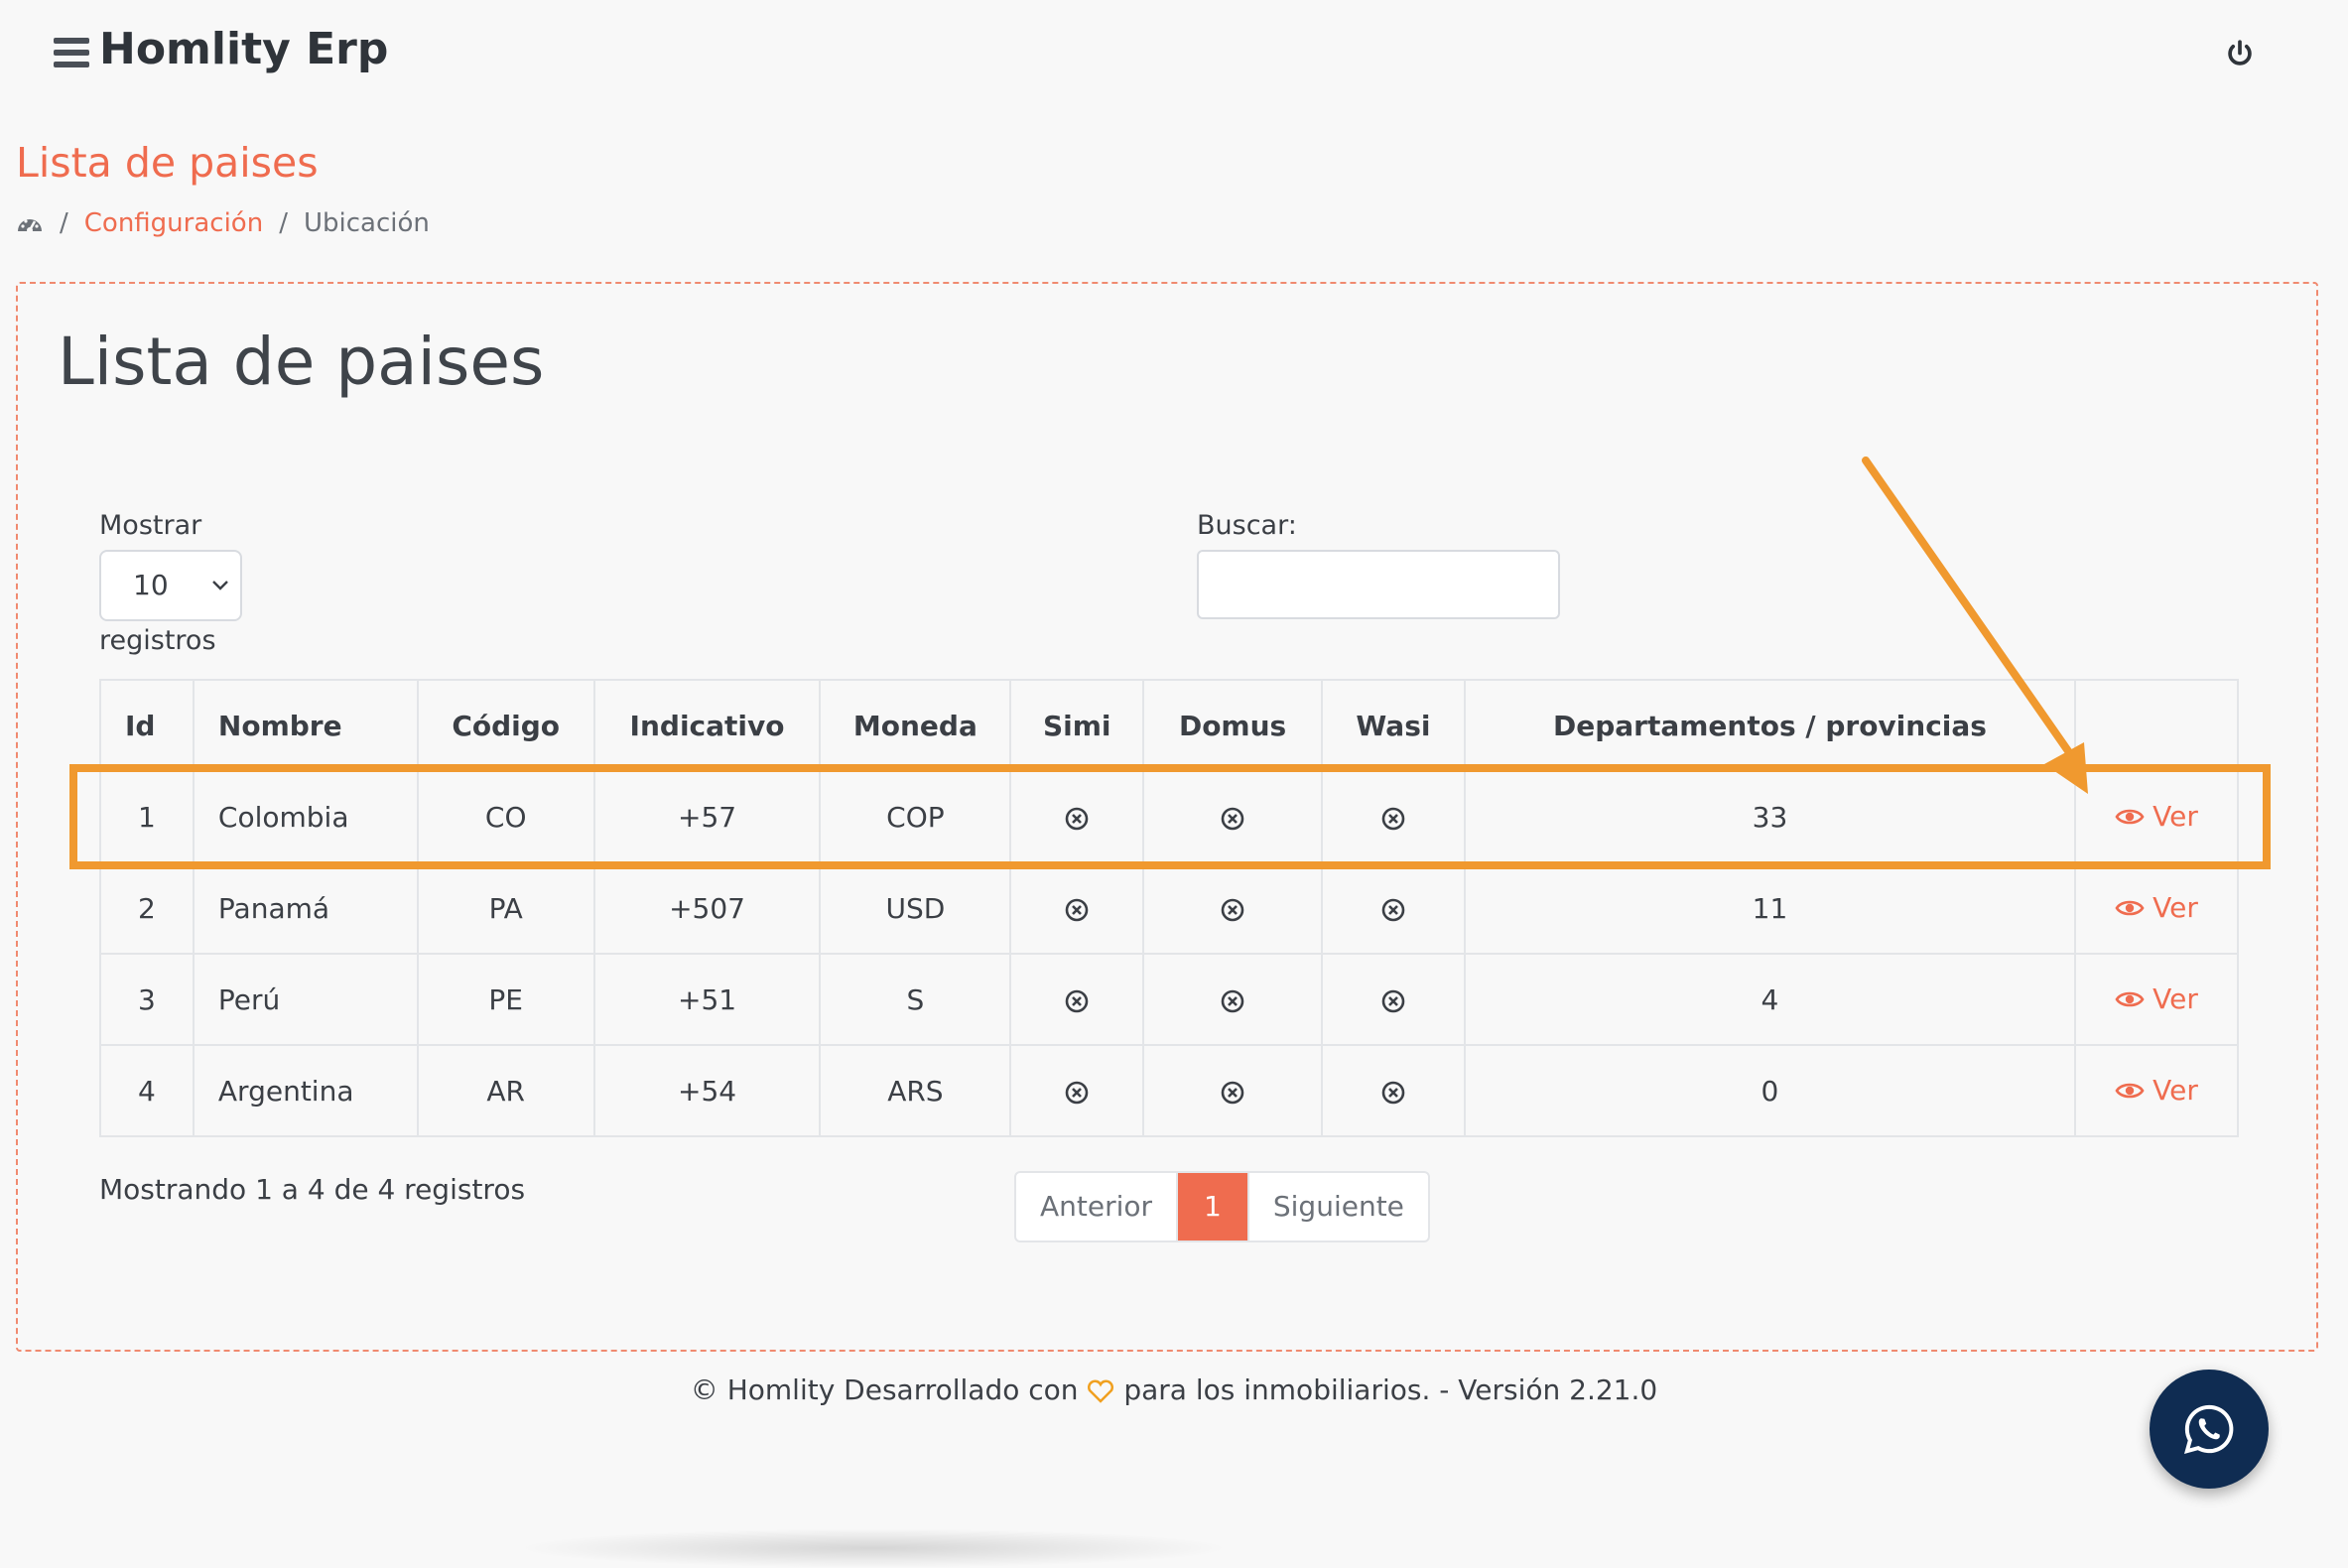 The image size is (2348, 1568). Describe the element at coordinates (220, 585) in the screenshot. I see `chevron-down-icon` at that location.